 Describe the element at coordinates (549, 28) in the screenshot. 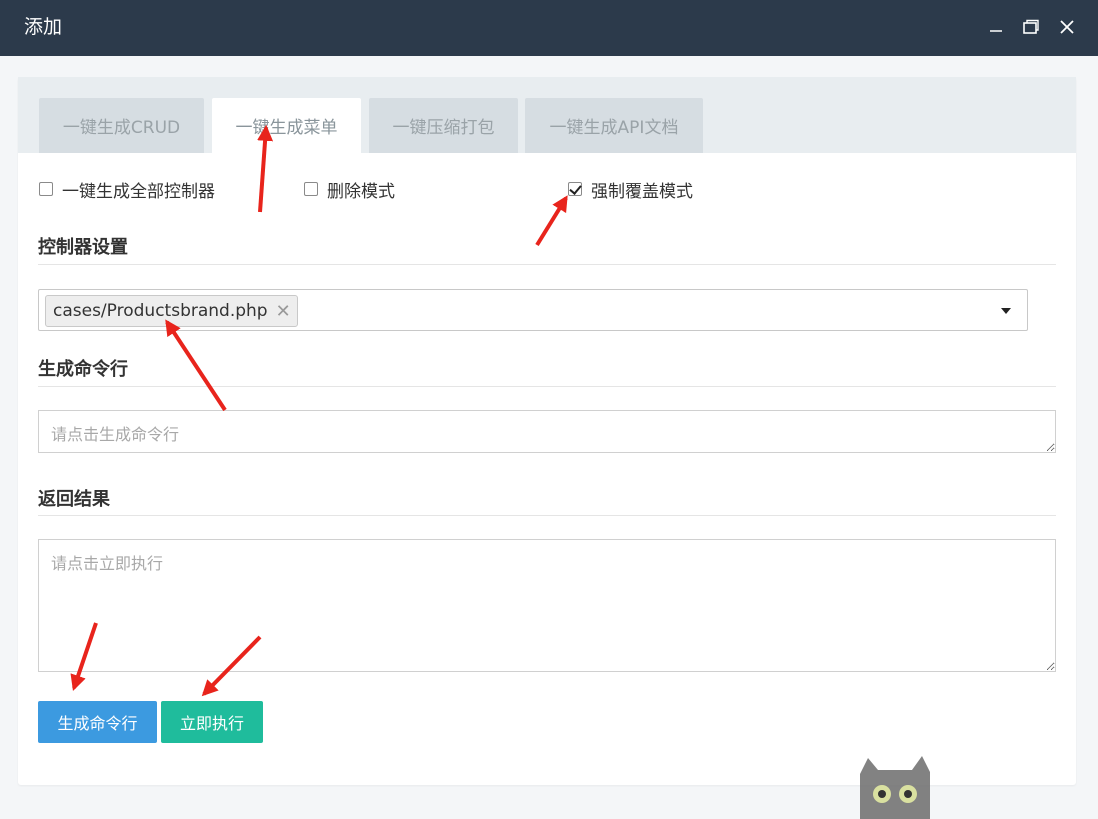

I see `window-titlebar: 添加` at that location.